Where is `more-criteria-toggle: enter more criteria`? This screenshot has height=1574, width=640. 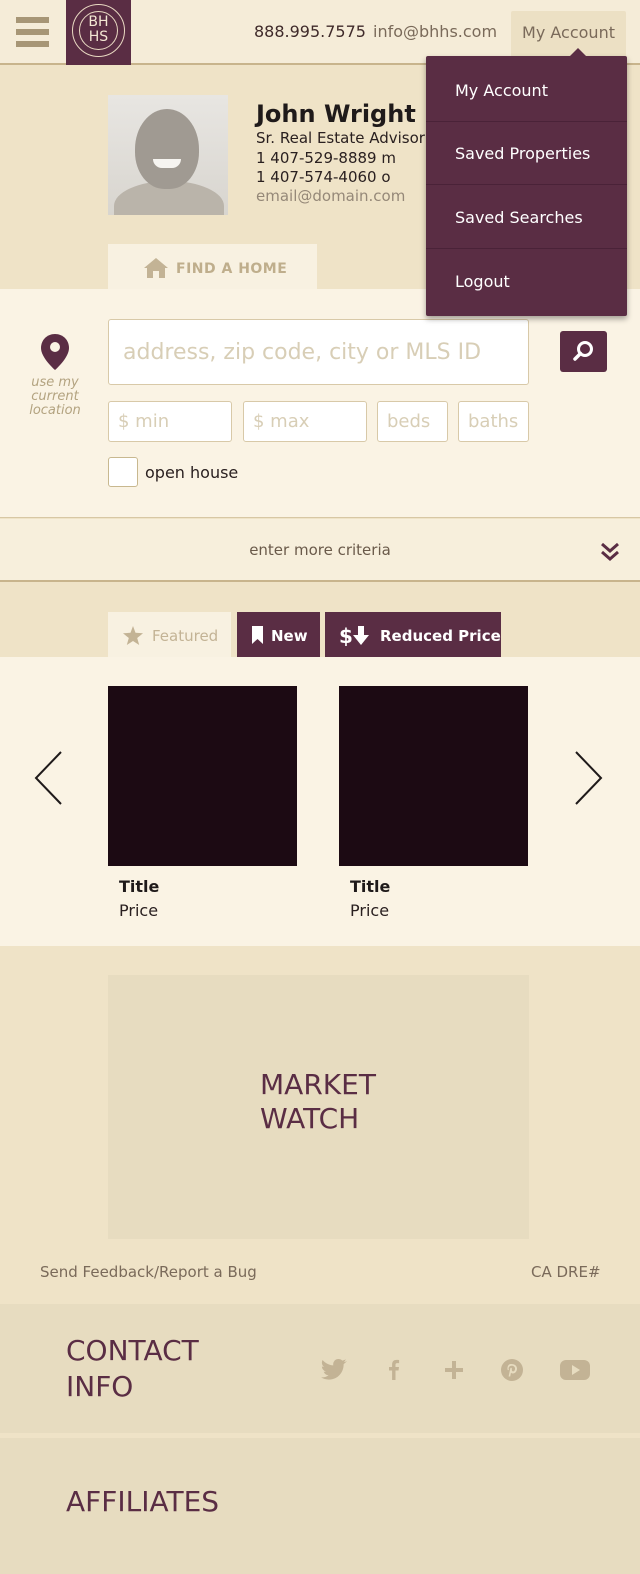 more-criteria-toggle: enter more criteria is located at coordinates (320, 550).